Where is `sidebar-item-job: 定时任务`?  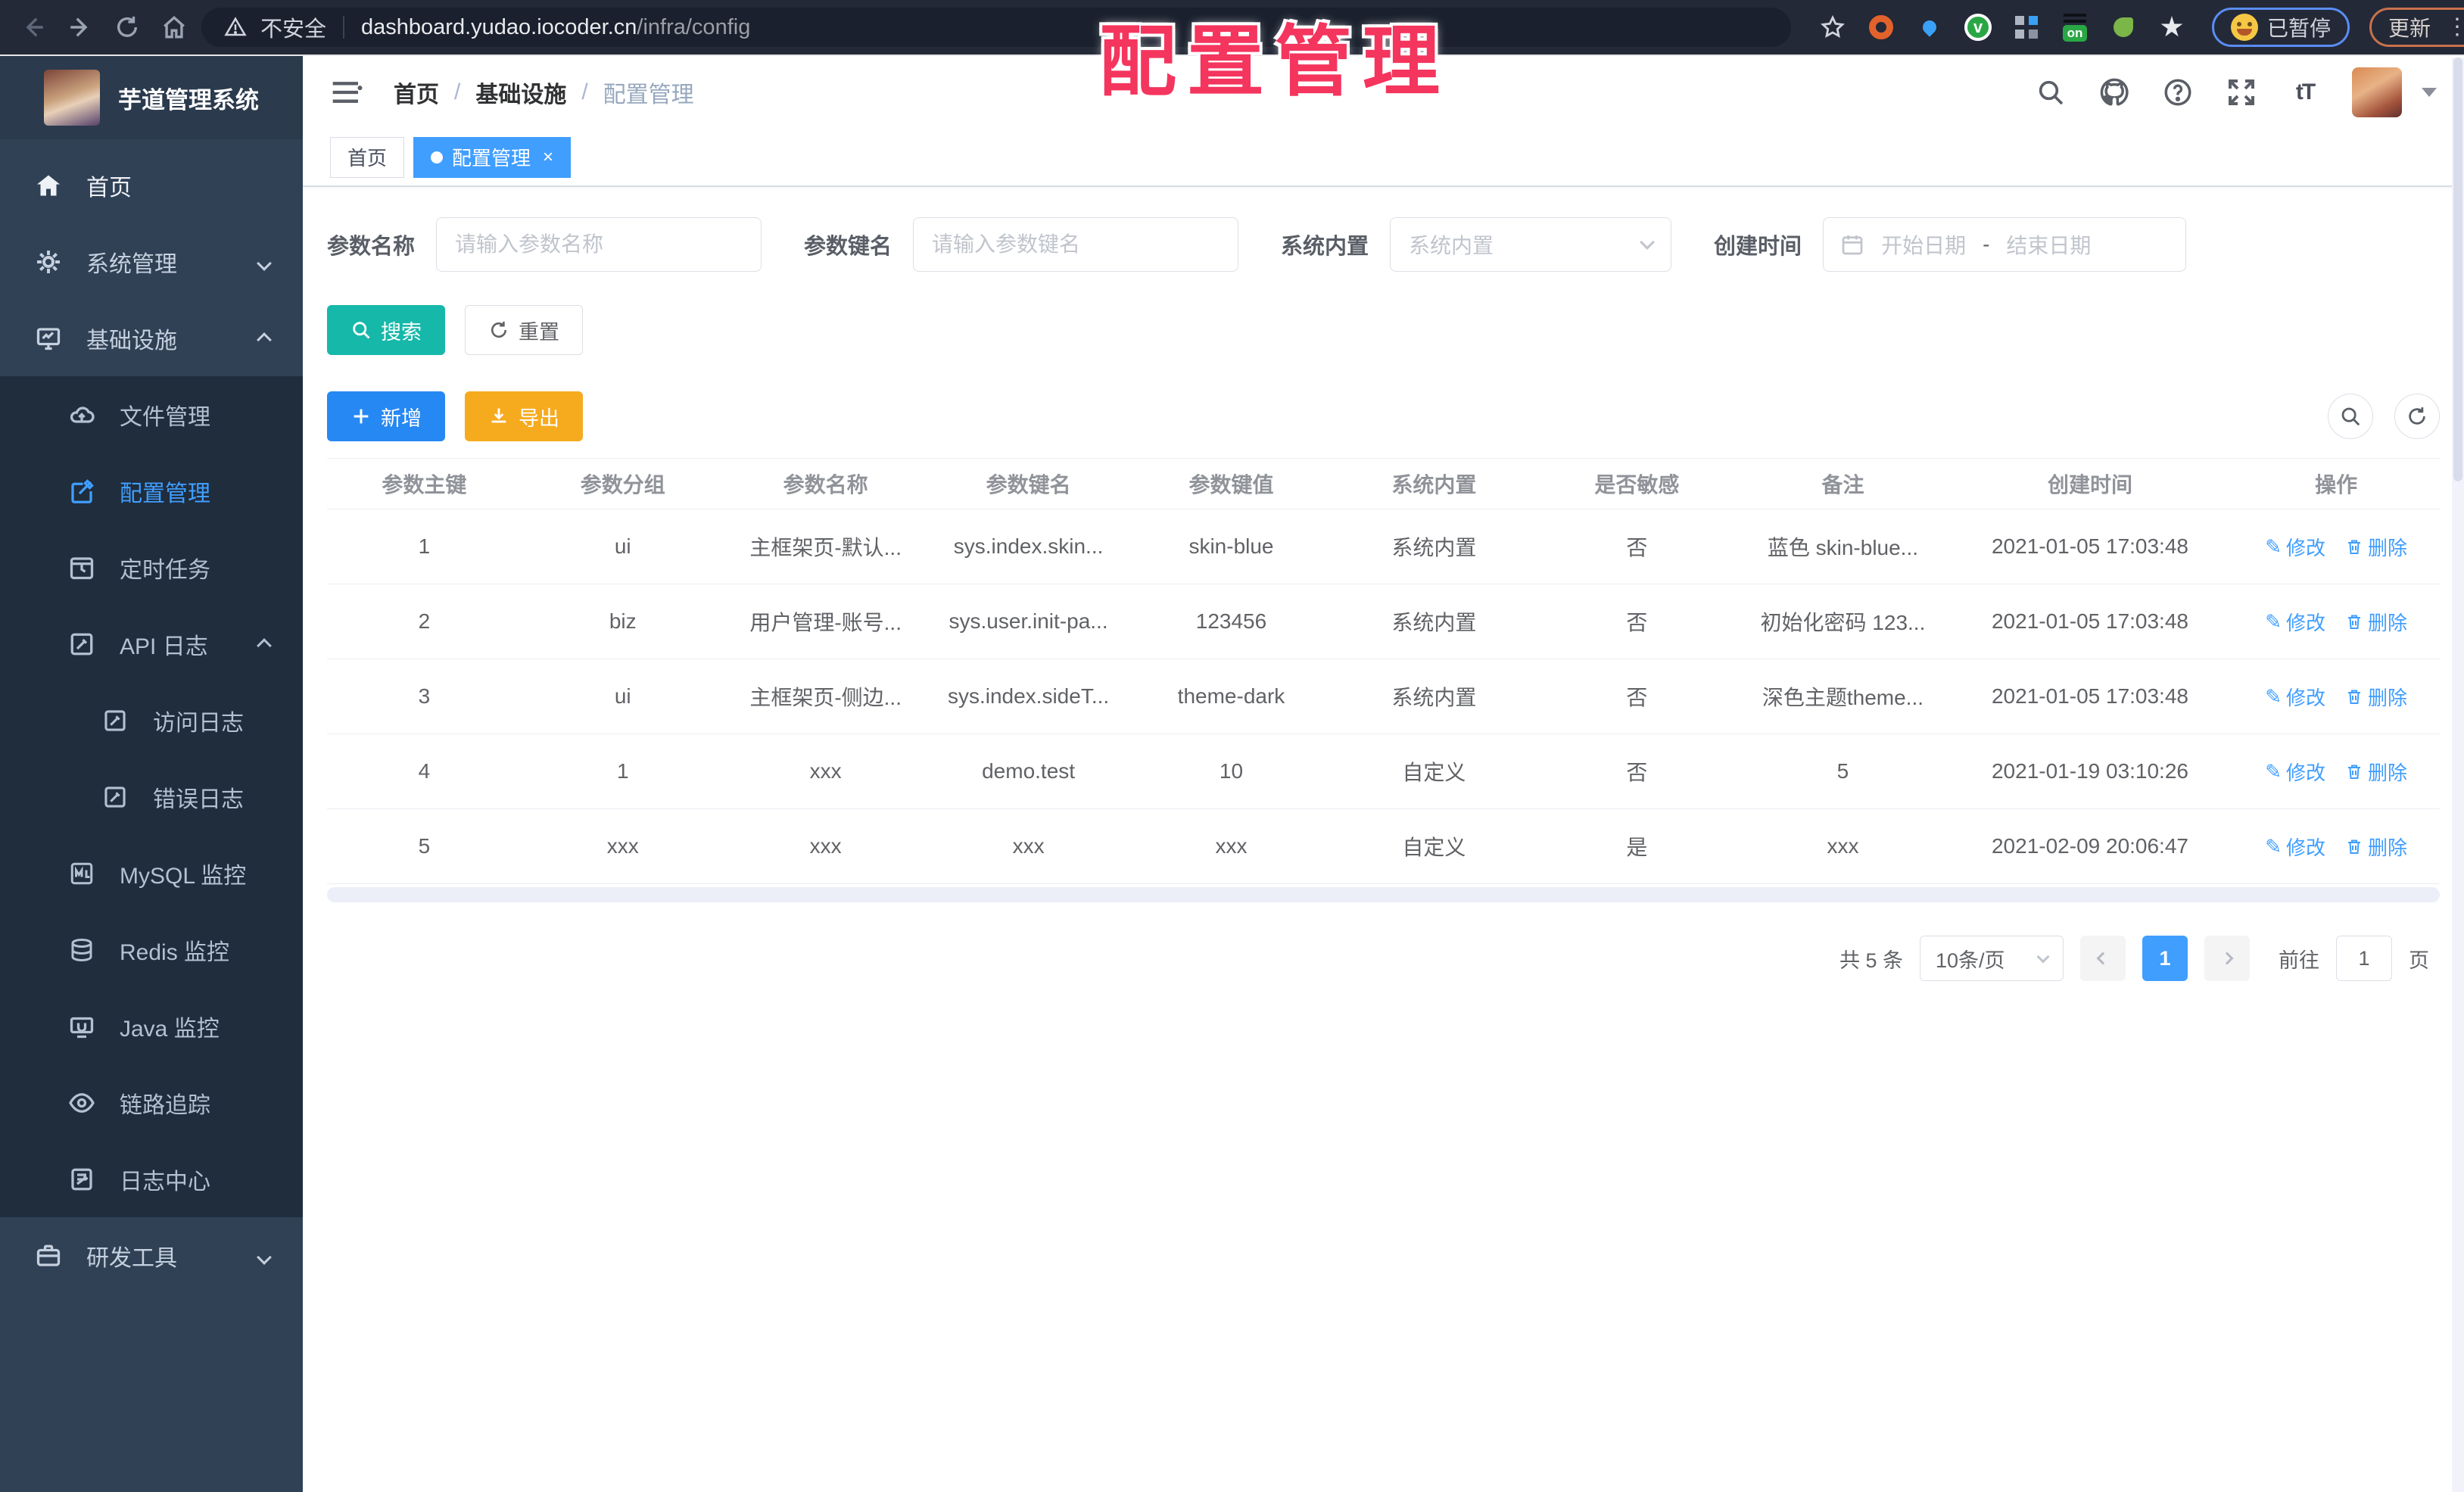
sidebar-item-job: 定时任务 is located at coordinates (151, 567).